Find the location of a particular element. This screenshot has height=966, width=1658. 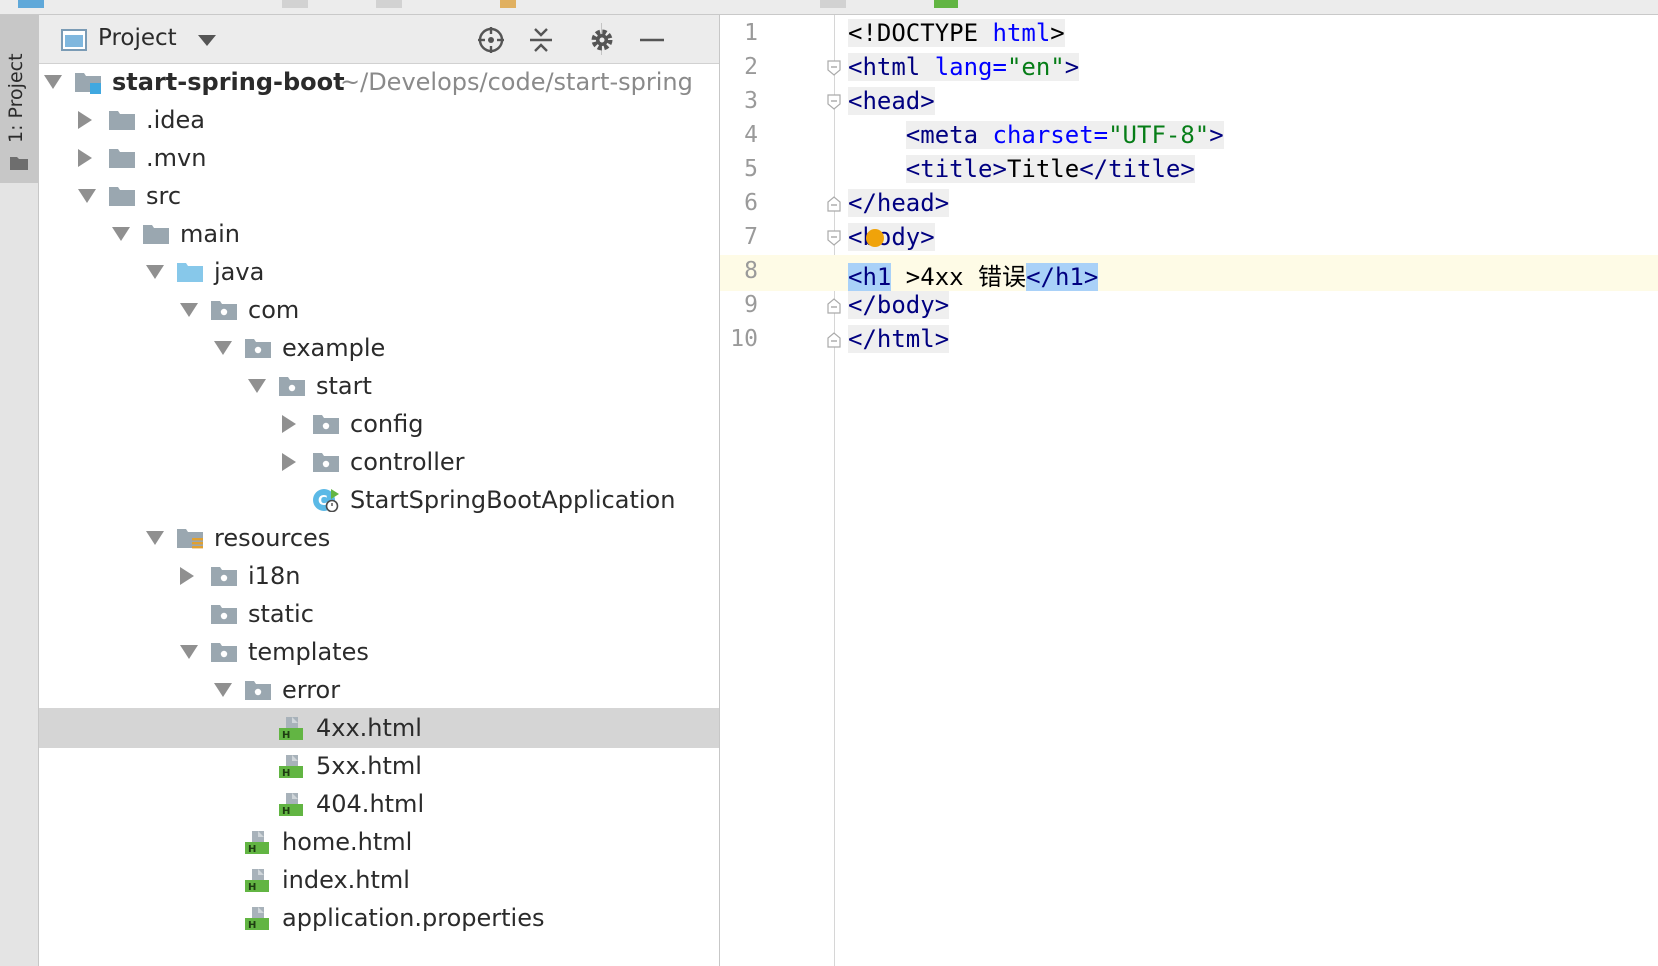

code-text: <meta charset="UTF-8"> is located at coordinates (1036, 135).